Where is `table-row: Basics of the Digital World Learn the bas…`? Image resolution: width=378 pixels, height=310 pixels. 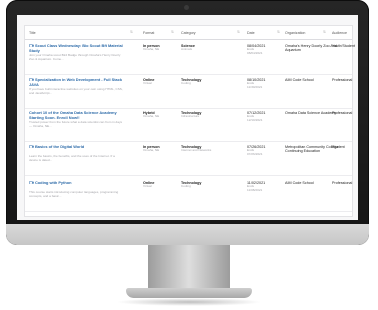
table-row: Basics of the Digital World Learn the bas… is located at coordinates (188, 158).